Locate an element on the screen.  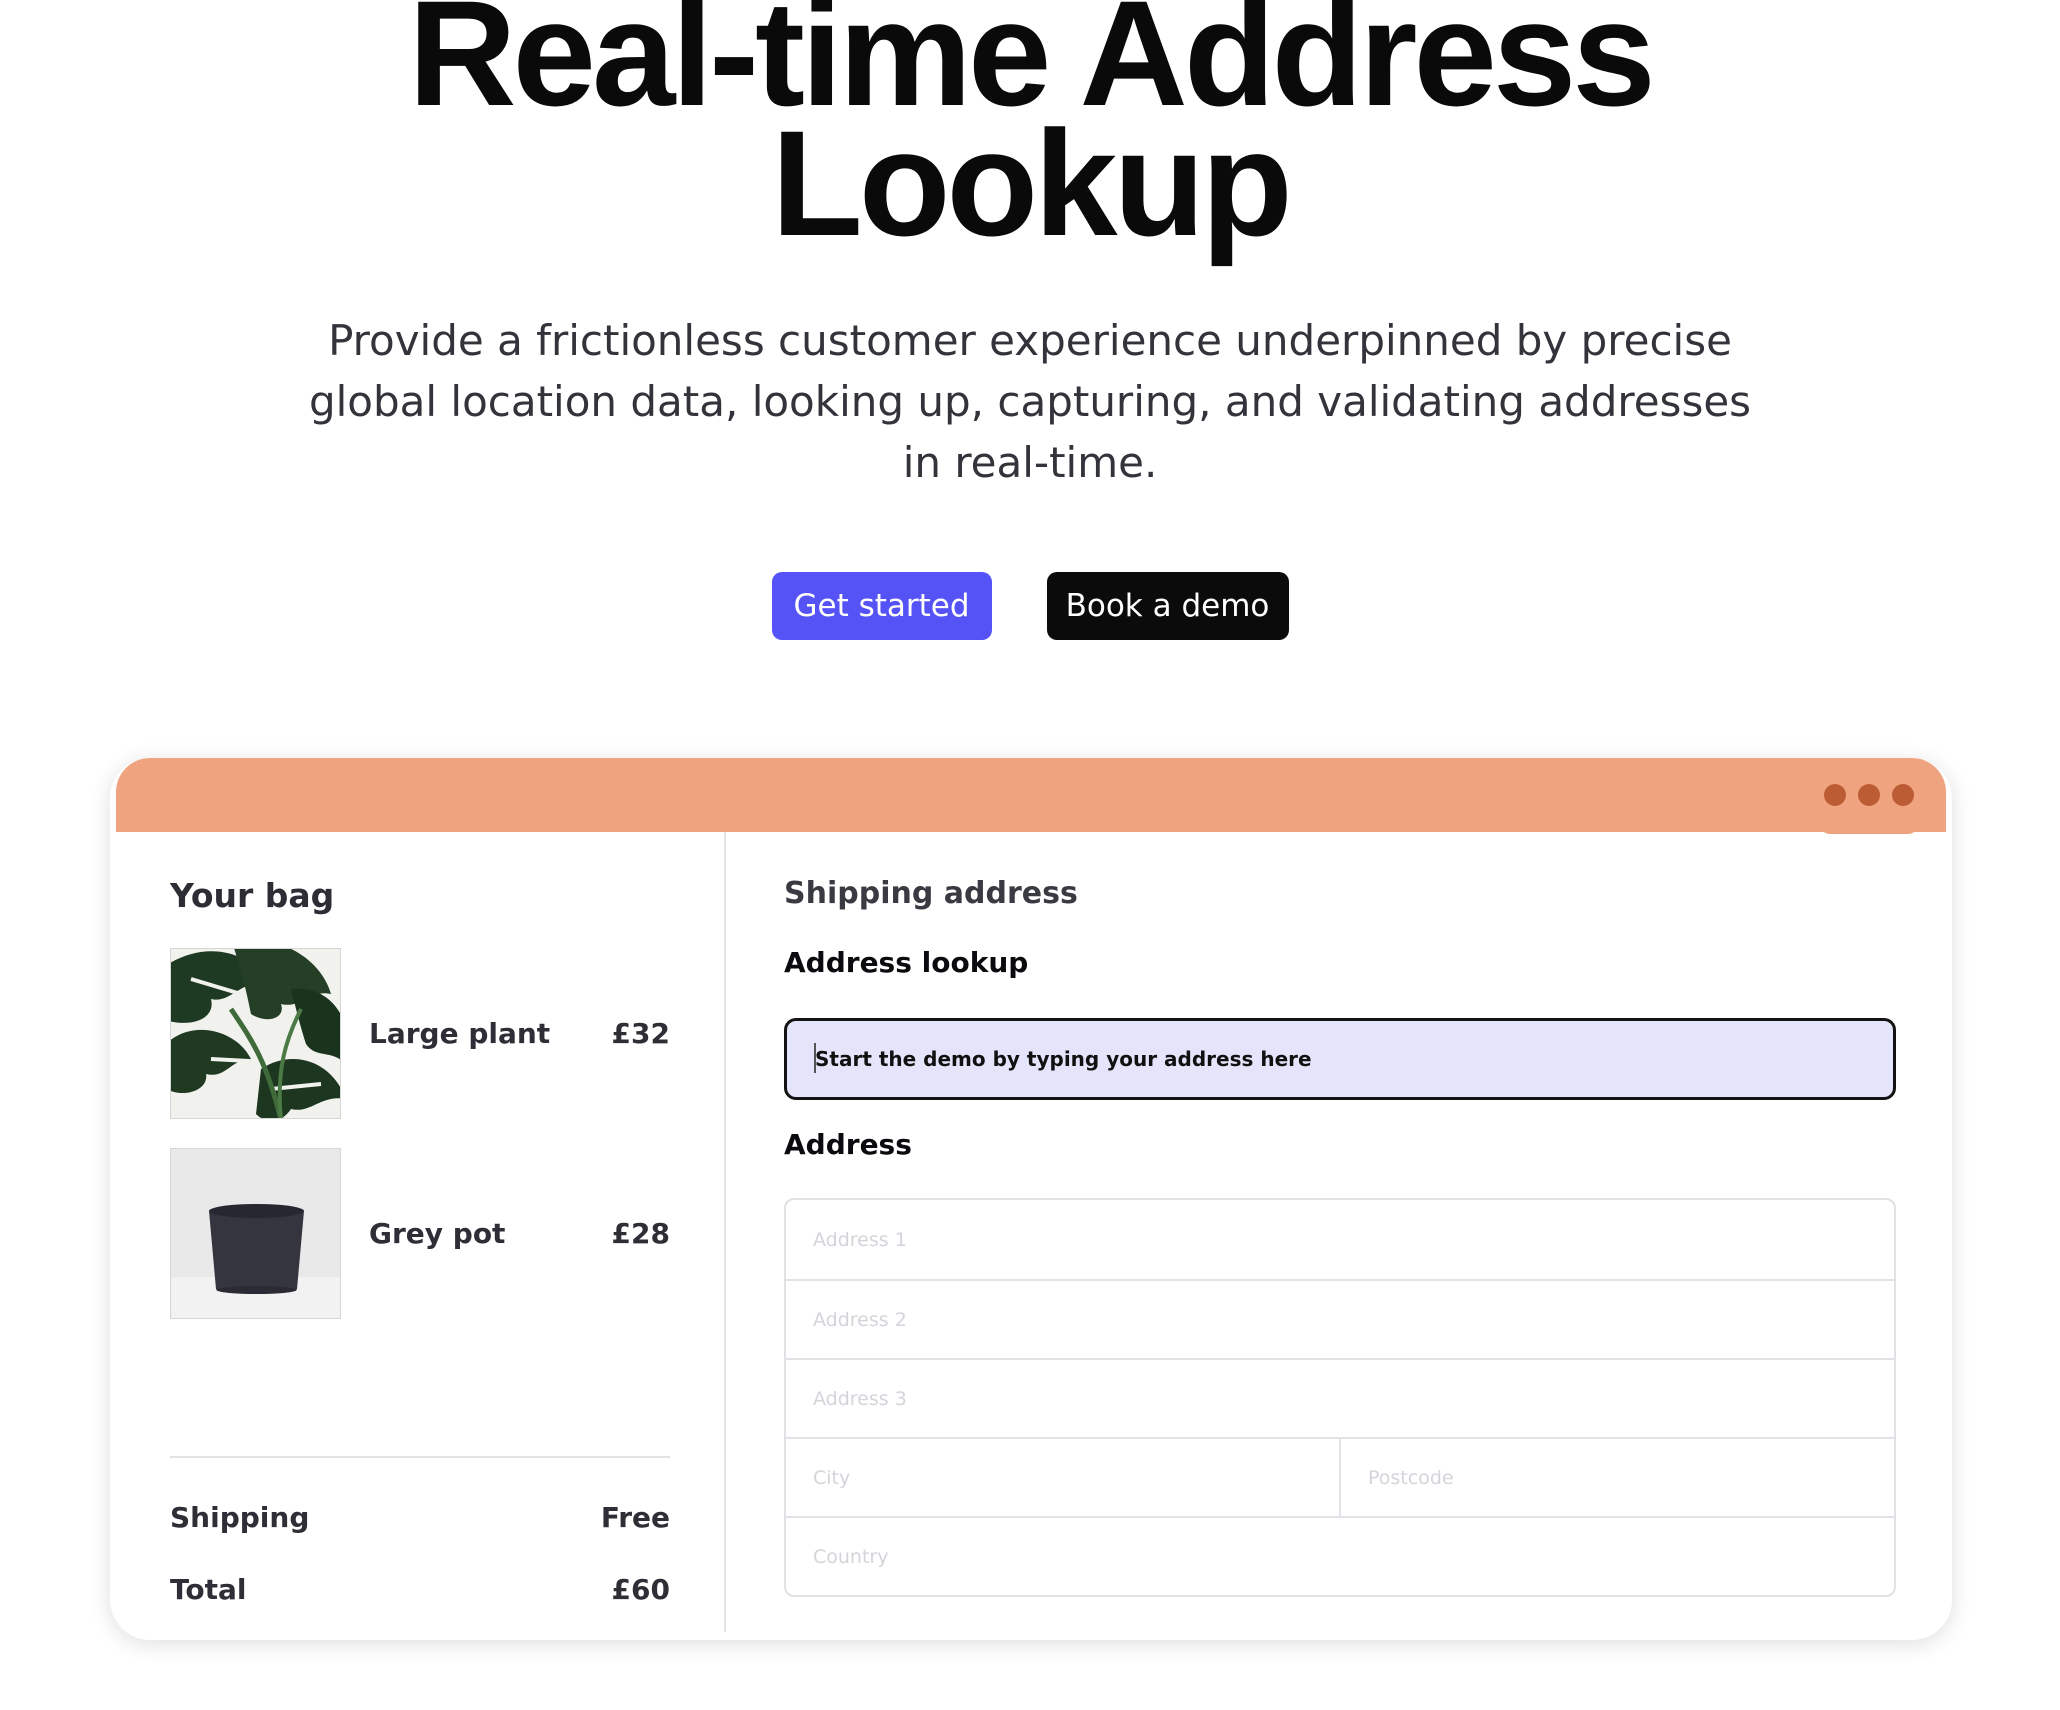
postcode-field: Postcode is located at coordinates (1616, 1477).